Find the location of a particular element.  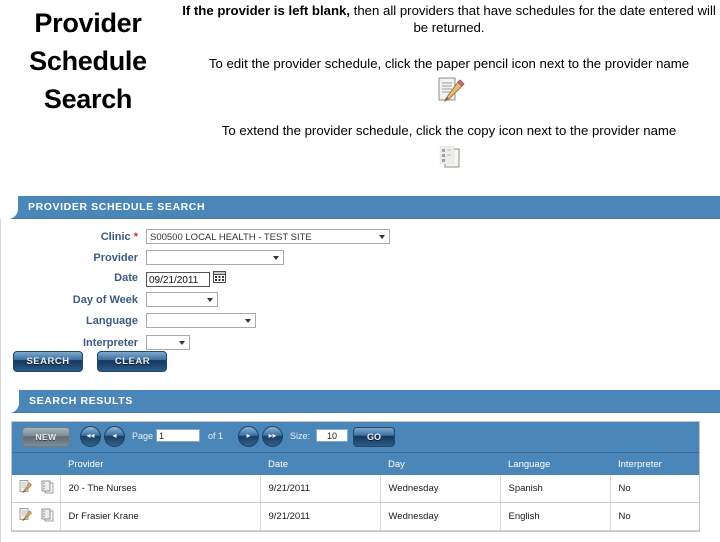

go-button: GO is located at coordinates (374, 437).